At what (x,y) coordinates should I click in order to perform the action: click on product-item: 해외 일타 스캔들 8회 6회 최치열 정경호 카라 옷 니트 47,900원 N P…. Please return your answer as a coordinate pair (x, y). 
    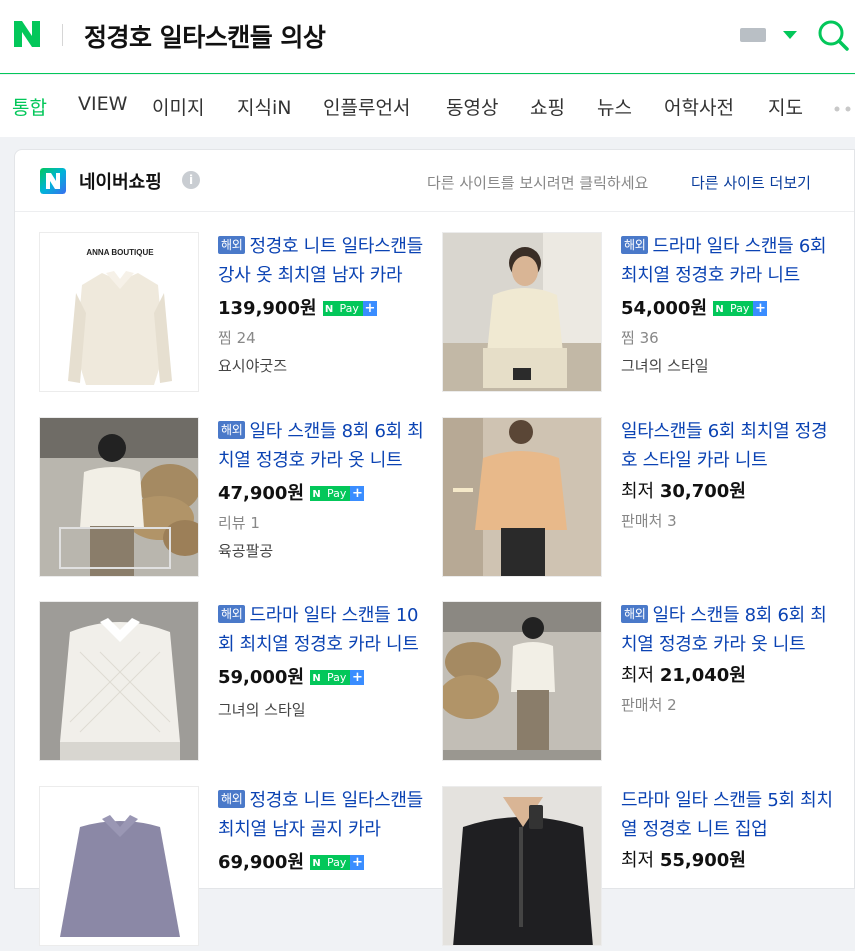
    Looking at the image, I should click on (239, 499).